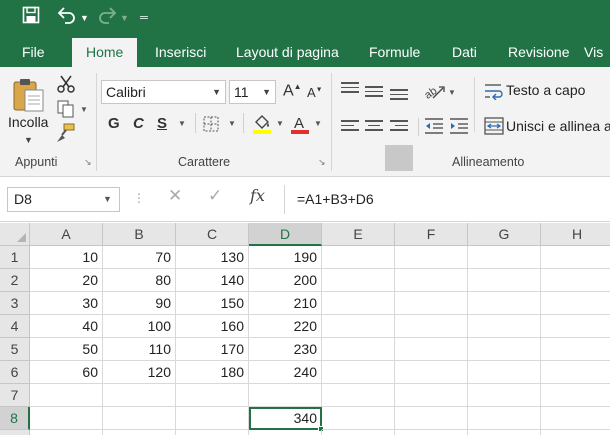 The image size is (610, 435). I want to click on cell-g4, so click(504, 326).